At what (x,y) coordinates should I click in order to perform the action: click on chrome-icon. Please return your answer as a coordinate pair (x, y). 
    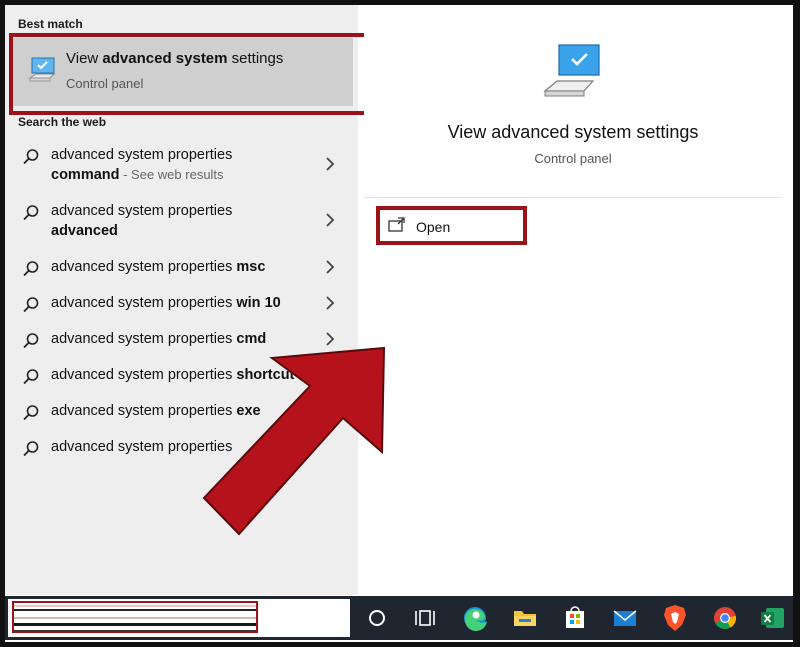
    Looking at the image, I should click on (725, 618).